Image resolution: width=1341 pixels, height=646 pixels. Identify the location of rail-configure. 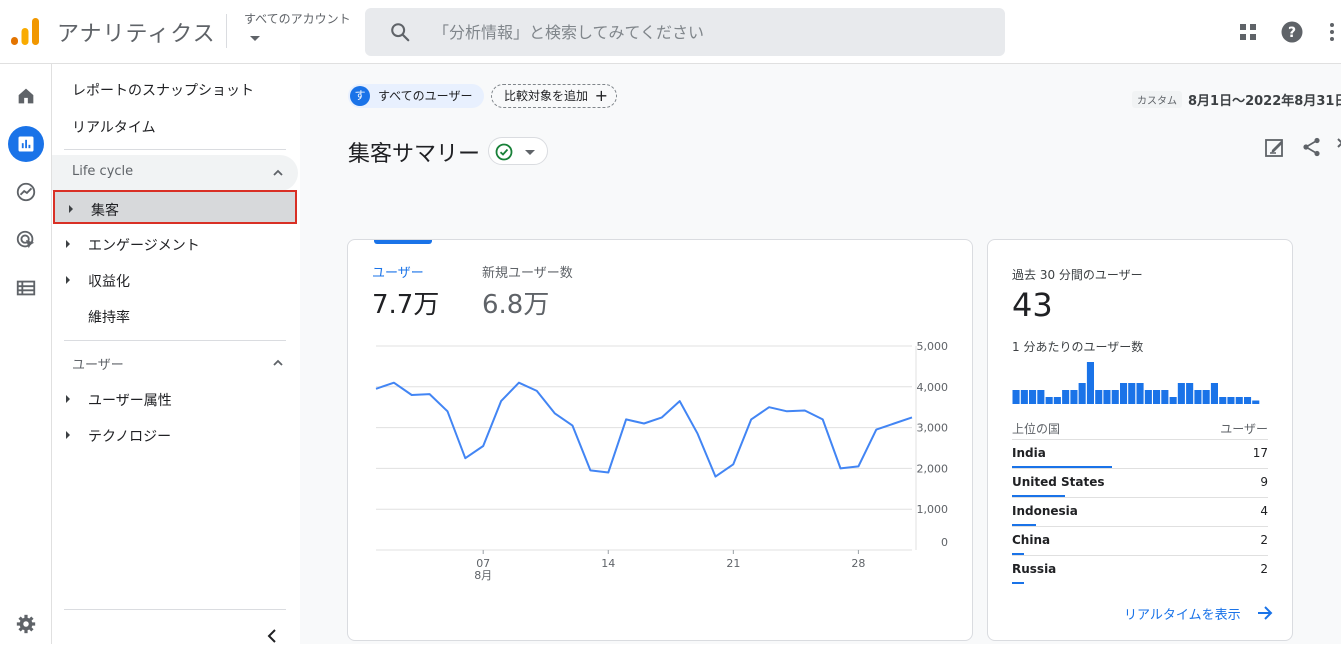
(26, 288).